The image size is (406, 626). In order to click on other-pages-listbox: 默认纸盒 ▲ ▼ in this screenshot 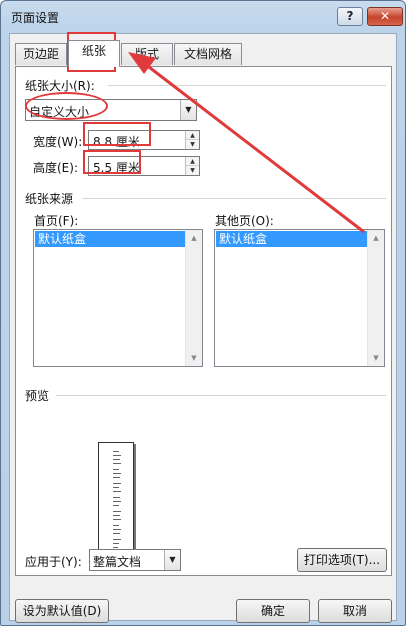, I will do `click(299, 298)`.